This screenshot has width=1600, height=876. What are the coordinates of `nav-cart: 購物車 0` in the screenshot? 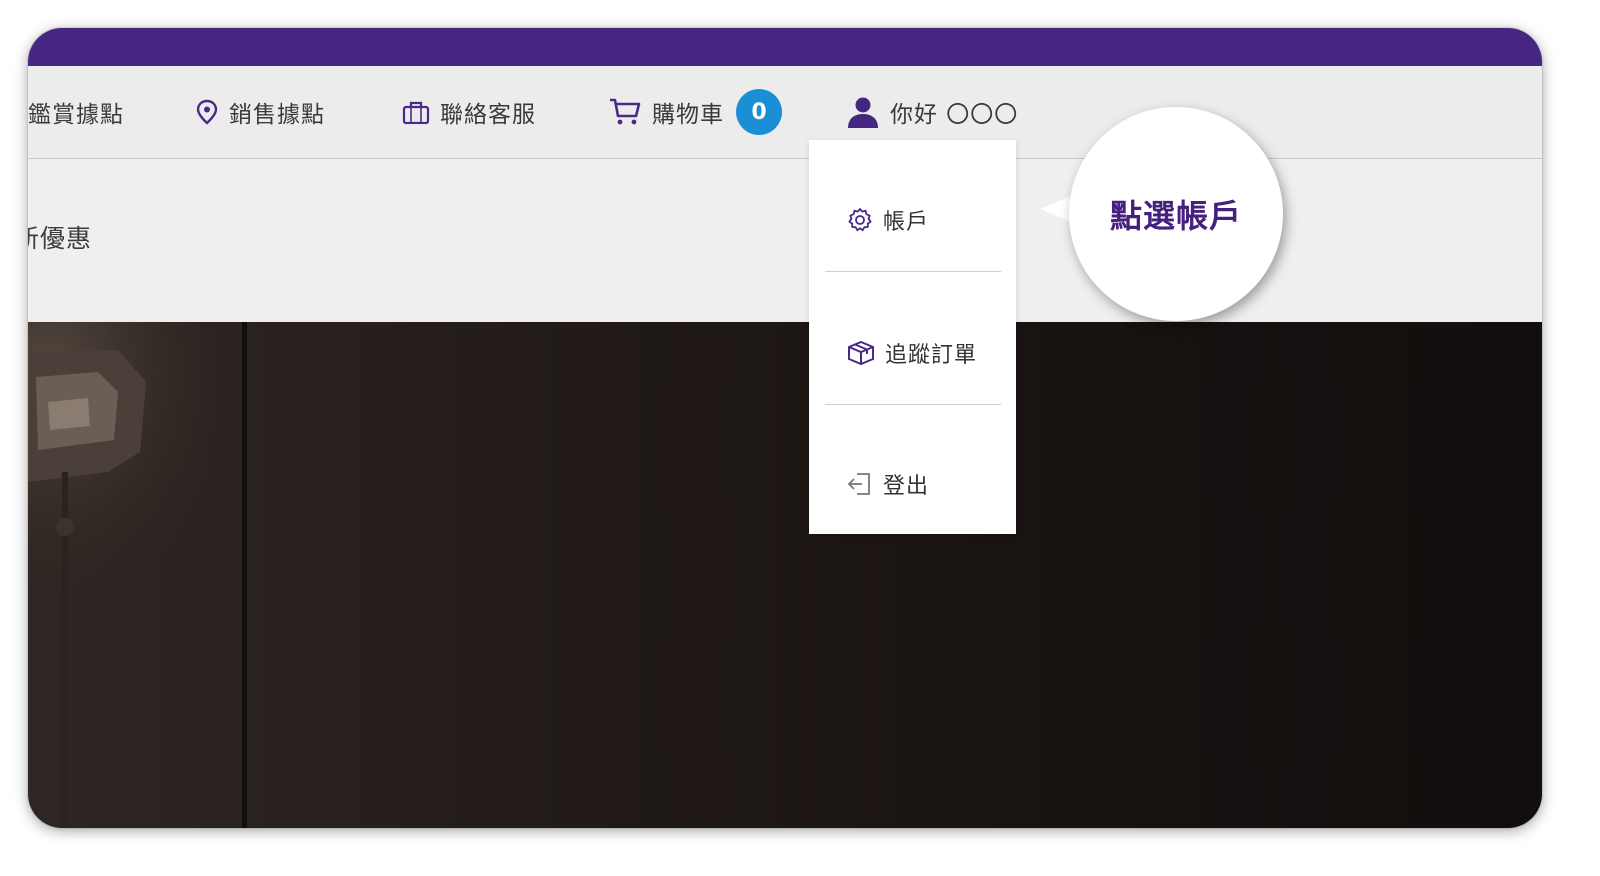 It's located at (695, 112).